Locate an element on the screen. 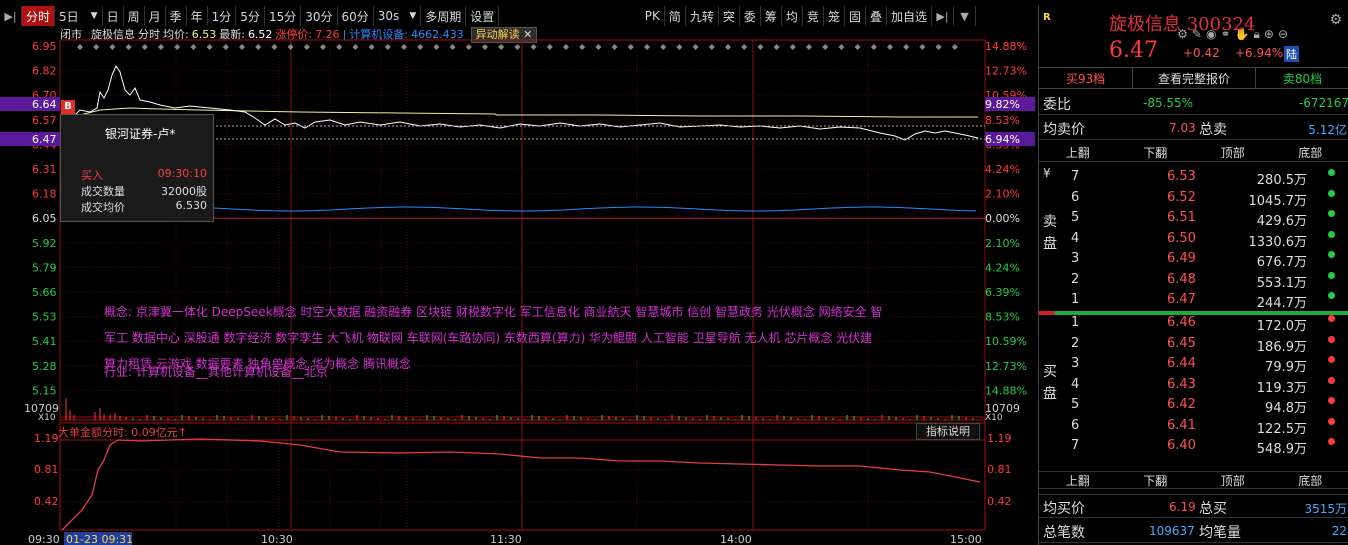 Image resolution: width=1348 pixels, height=545 pixels. sell-row: 4 6.50 1330.6万 is located at coordinates (1193, 239).